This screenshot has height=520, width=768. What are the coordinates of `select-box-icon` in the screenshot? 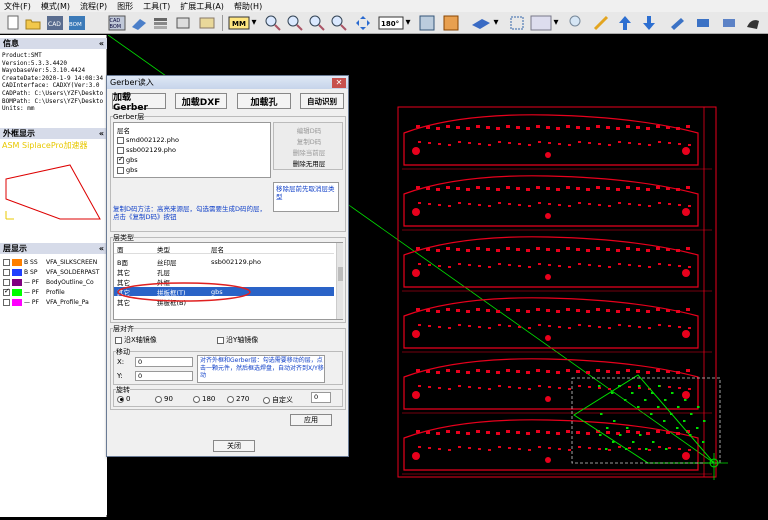 It's located at (517, 22).